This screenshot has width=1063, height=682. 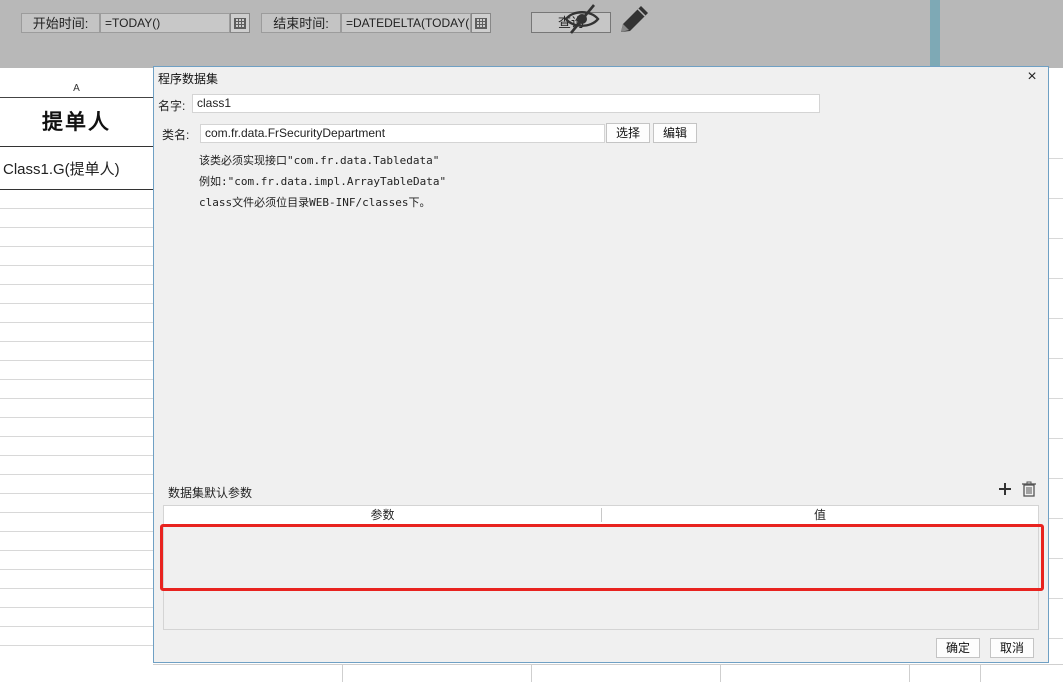 What do you see at coordinates (935, 34) in the screenshot?
I see `toolbar-divider` at bounding box center [935, 34].